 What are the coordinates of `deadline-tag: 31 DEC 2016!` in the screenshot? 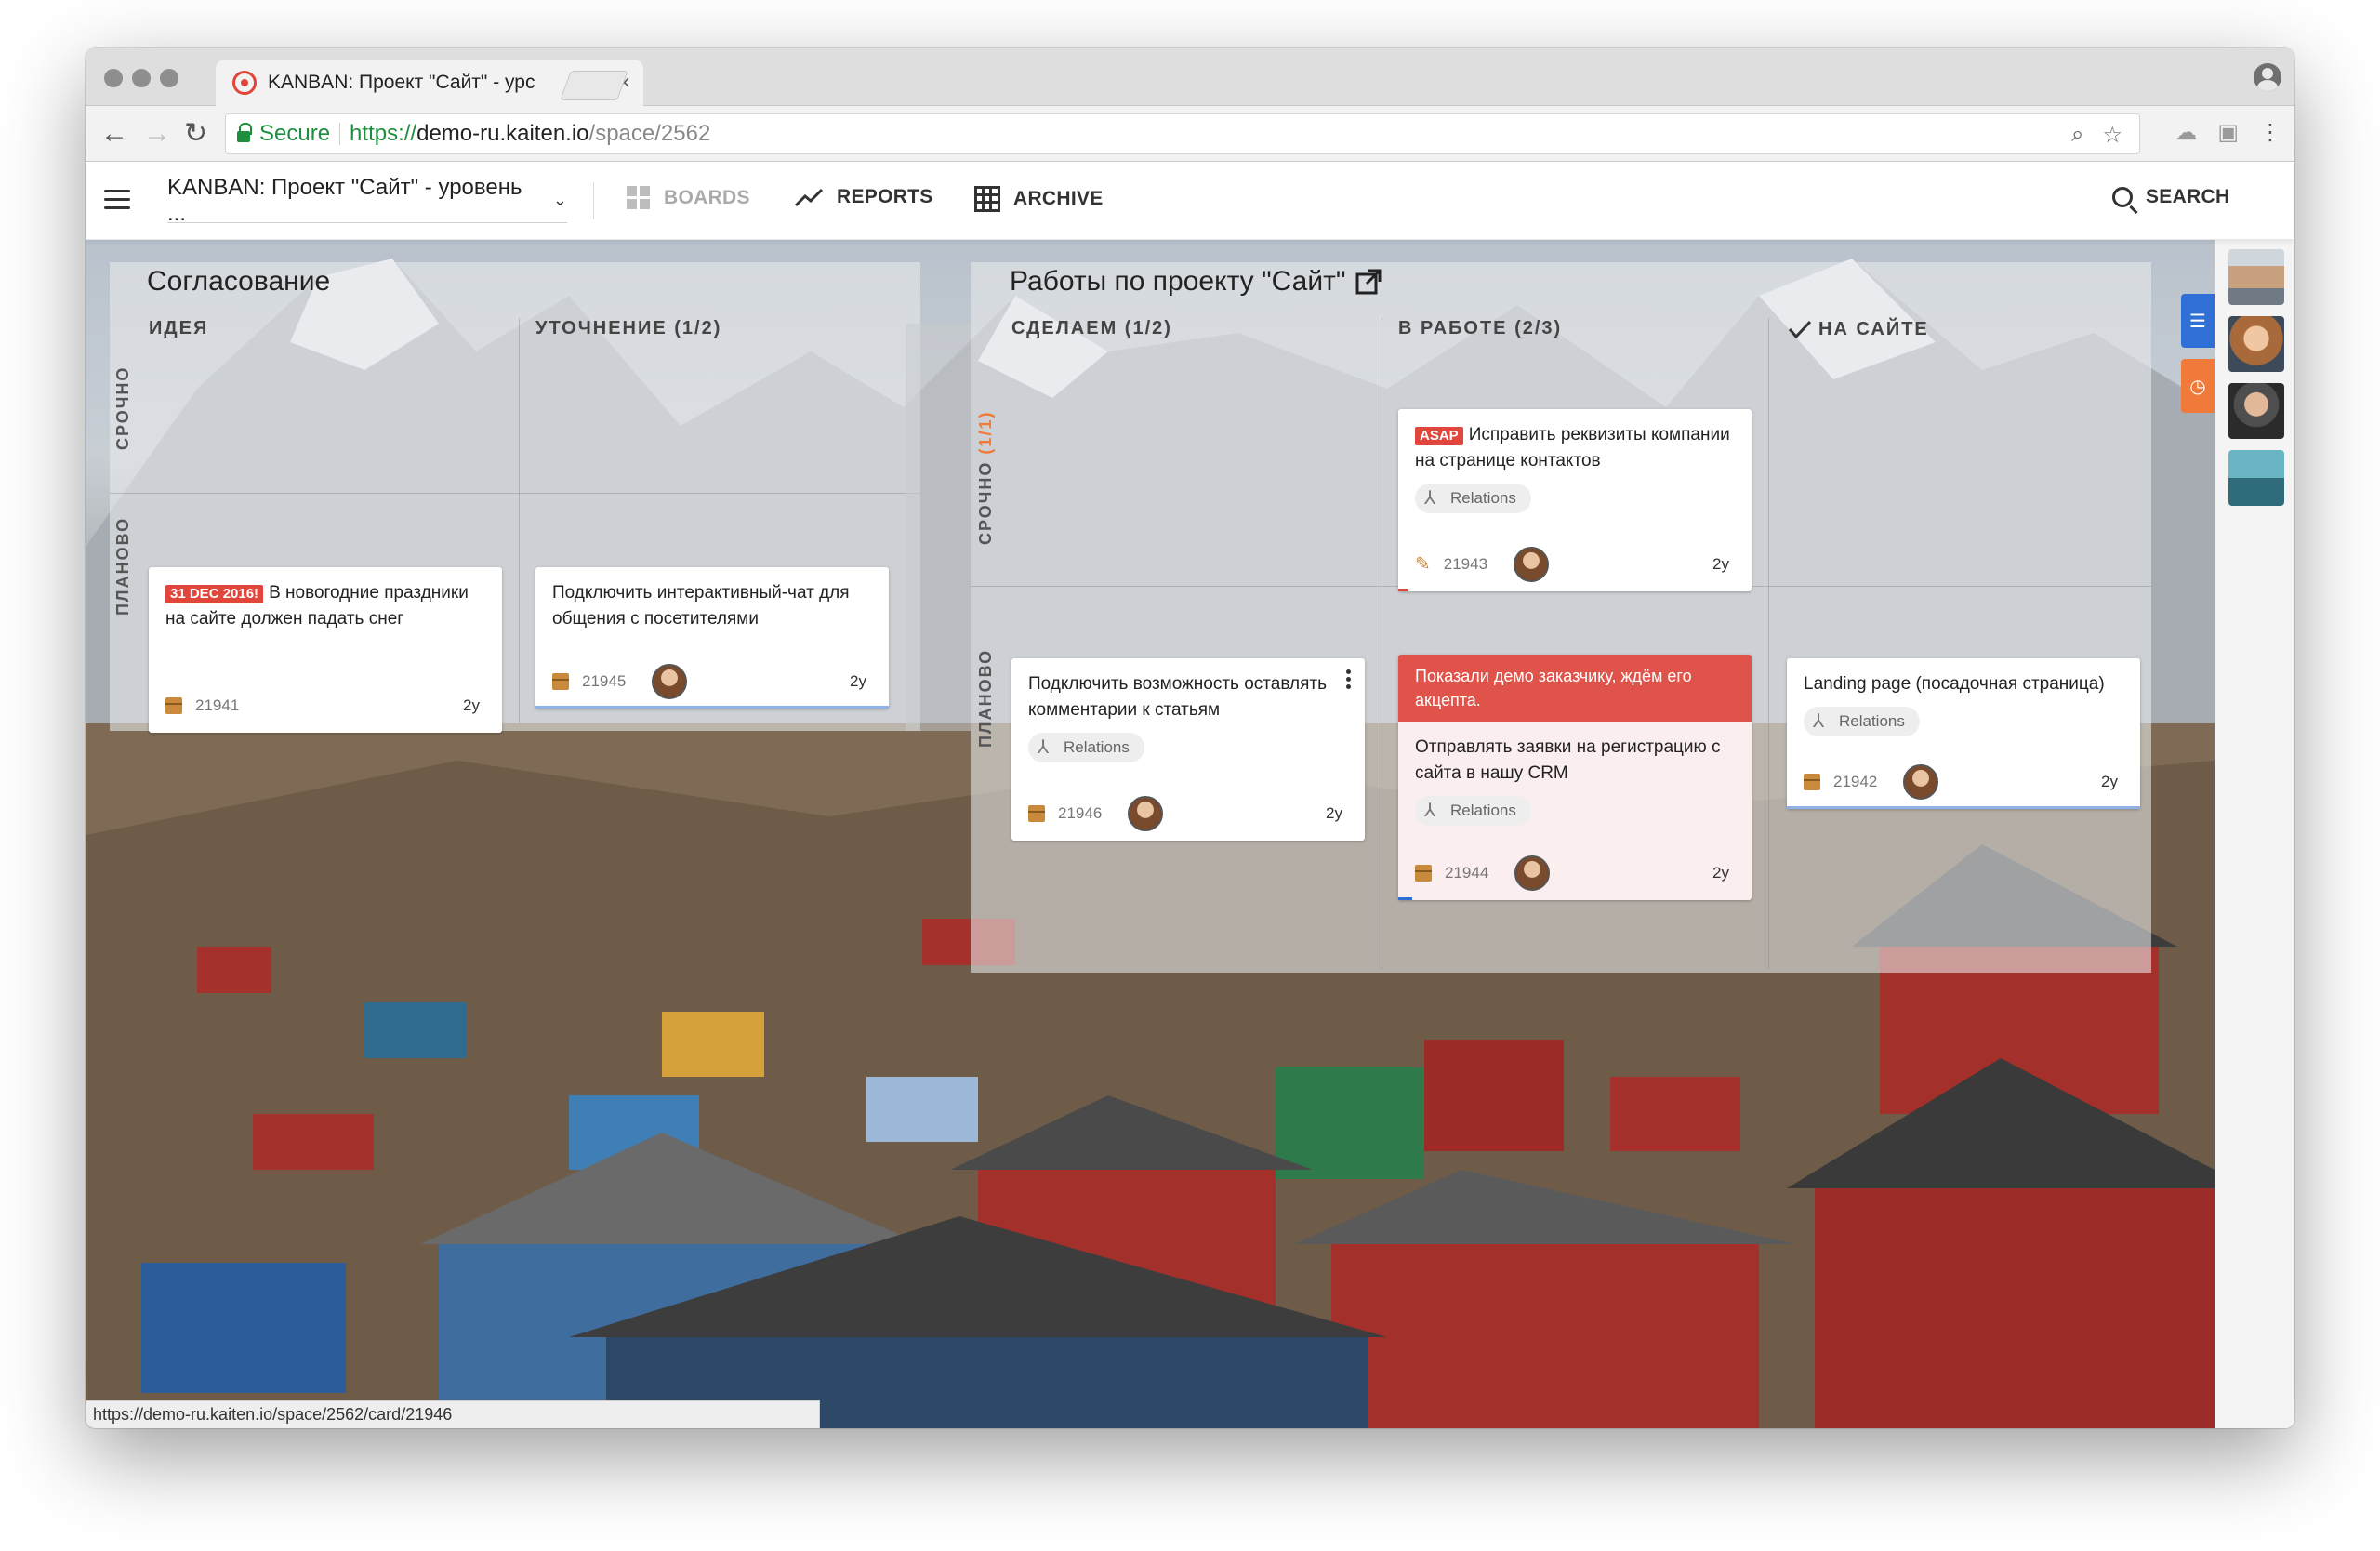 It's located at (214, 594).